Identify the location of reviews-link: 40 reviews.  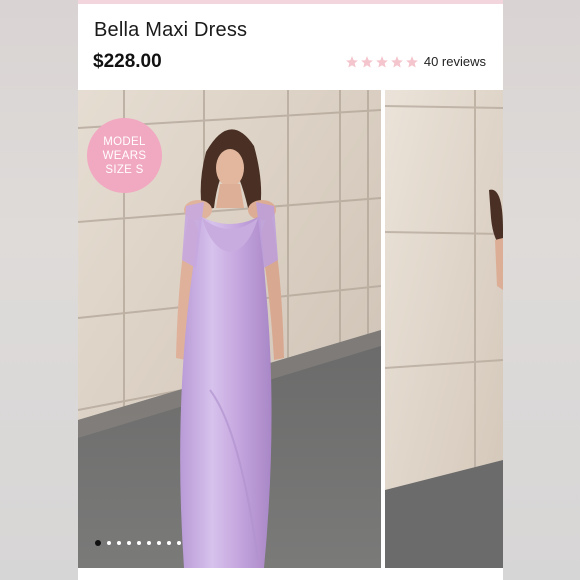
(455, 61).